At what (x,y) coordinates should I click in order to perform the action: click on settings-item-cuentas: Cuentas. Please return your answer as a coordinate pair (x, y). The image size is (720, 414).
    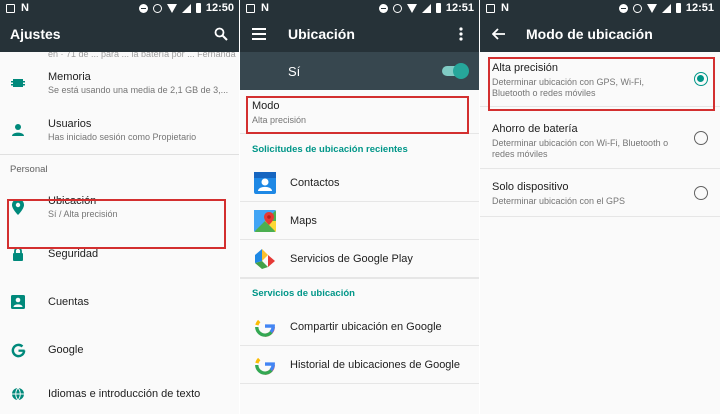
    Looking at the image, I should click on (120, 302).